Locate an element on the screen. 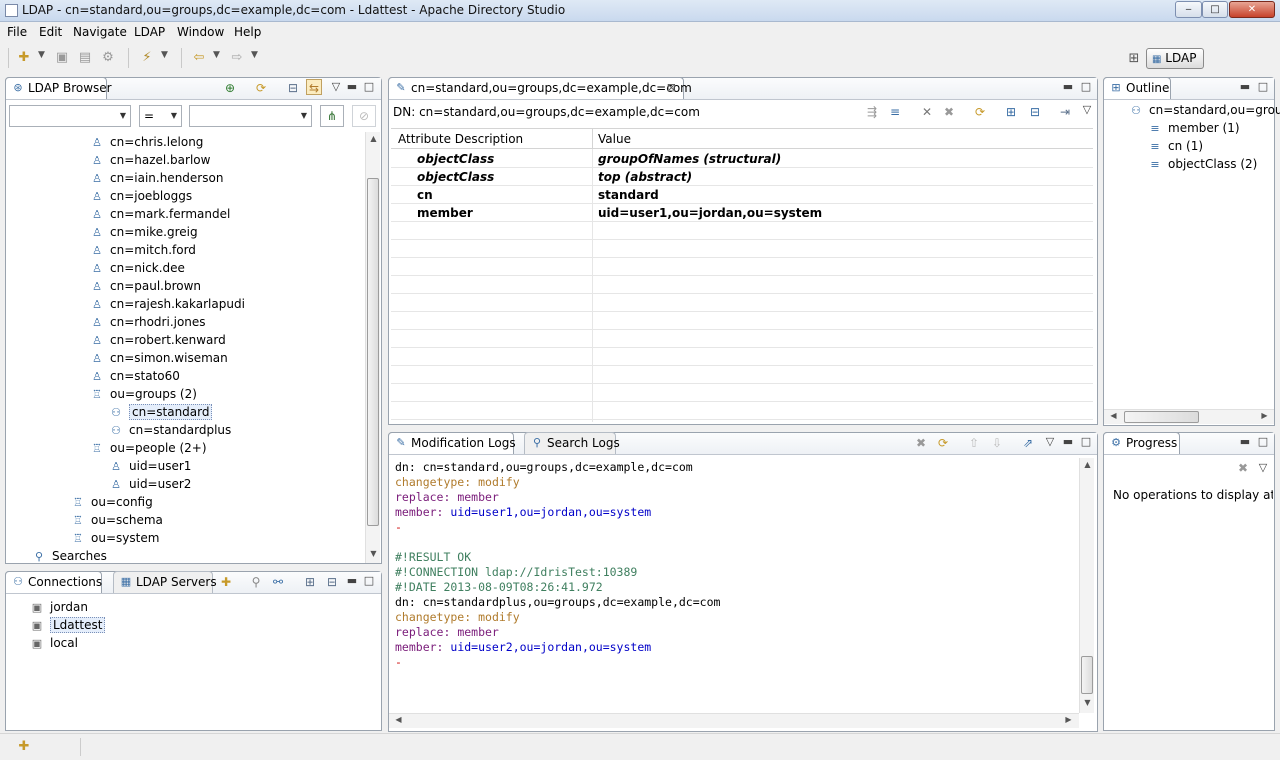  tree-item: ♙ cn=simon.wiseman is located at coordinates (159, 358).